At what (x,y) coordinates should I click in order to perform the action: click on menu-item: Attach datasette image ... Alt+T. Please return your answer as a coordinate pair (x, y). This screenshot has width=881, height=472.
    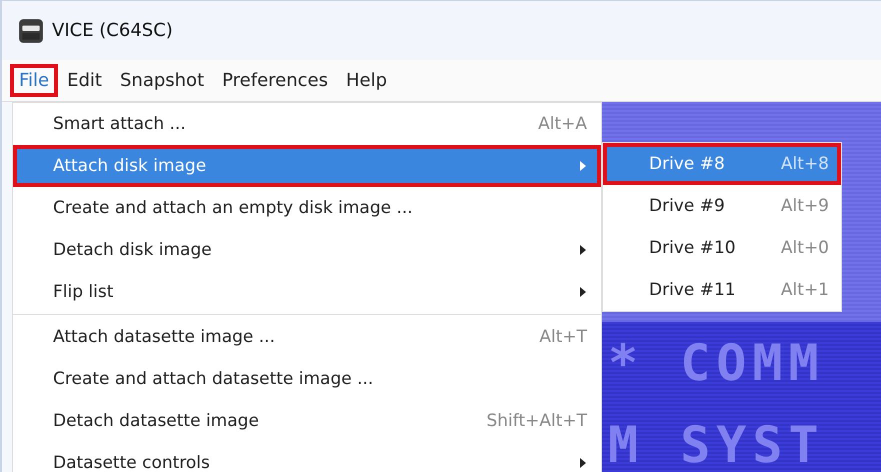
    Looking at the image, I should click on (307, 337).